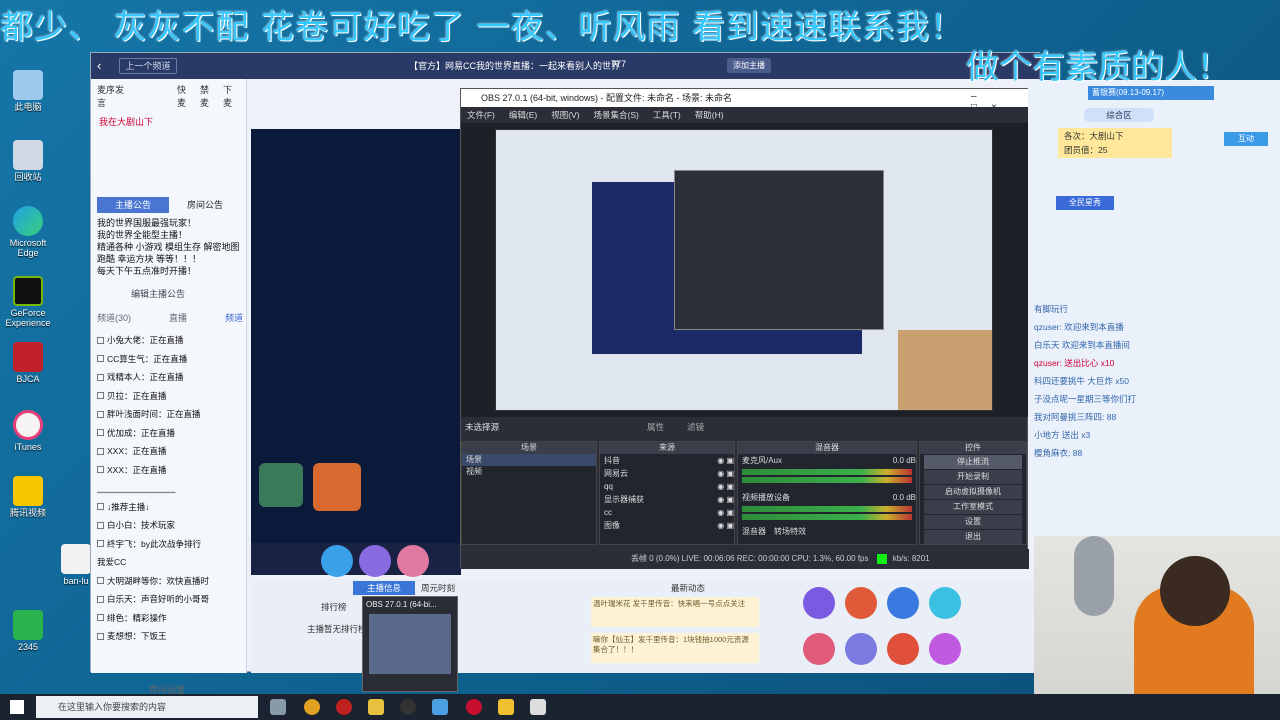  Describe the element at coordinates (384, 588) in the screenshot. I see `tab-anchor-info: 主播信息` at that location.